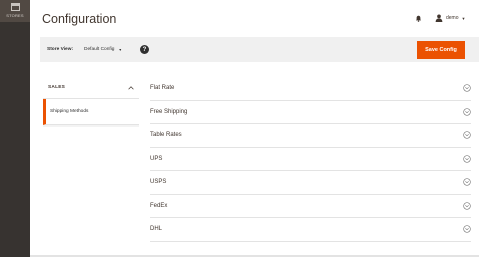  Describe the element at coordinates (156, 158) in the screenshot. I see `section-title: UPS` at that location.